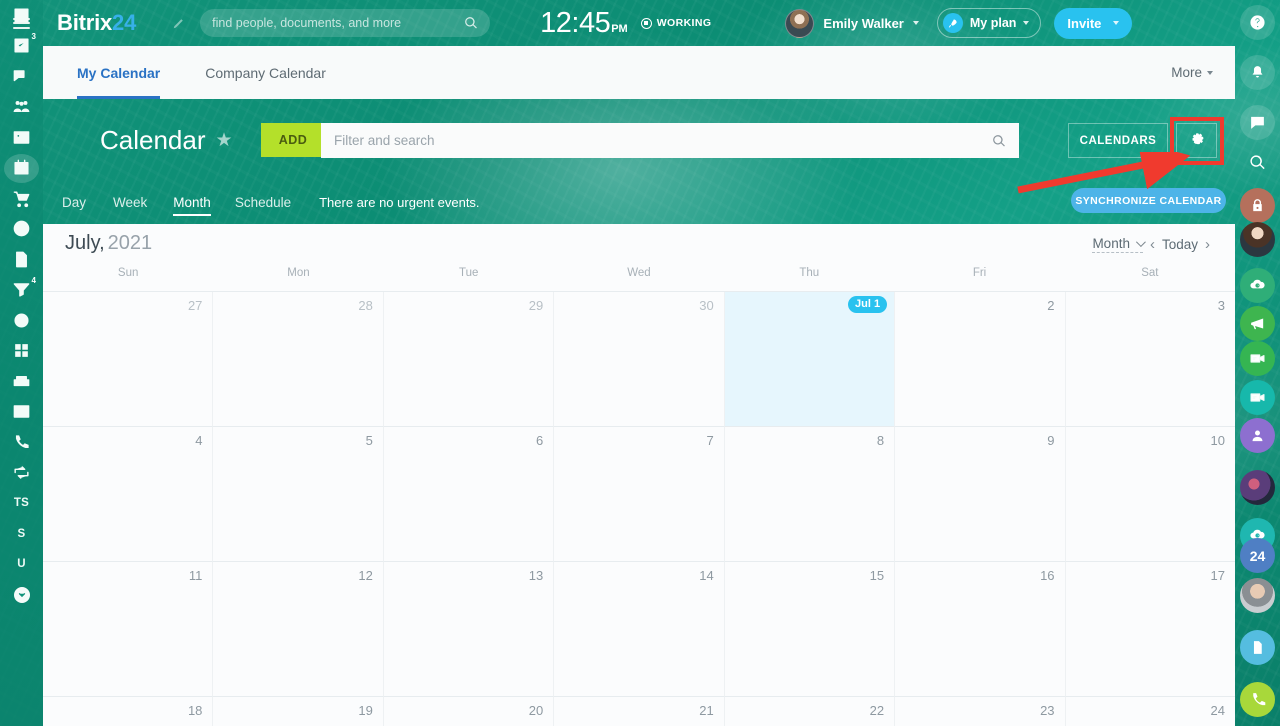  I want to click on calendar-day-cell: Jul 1, so click(810, 359).